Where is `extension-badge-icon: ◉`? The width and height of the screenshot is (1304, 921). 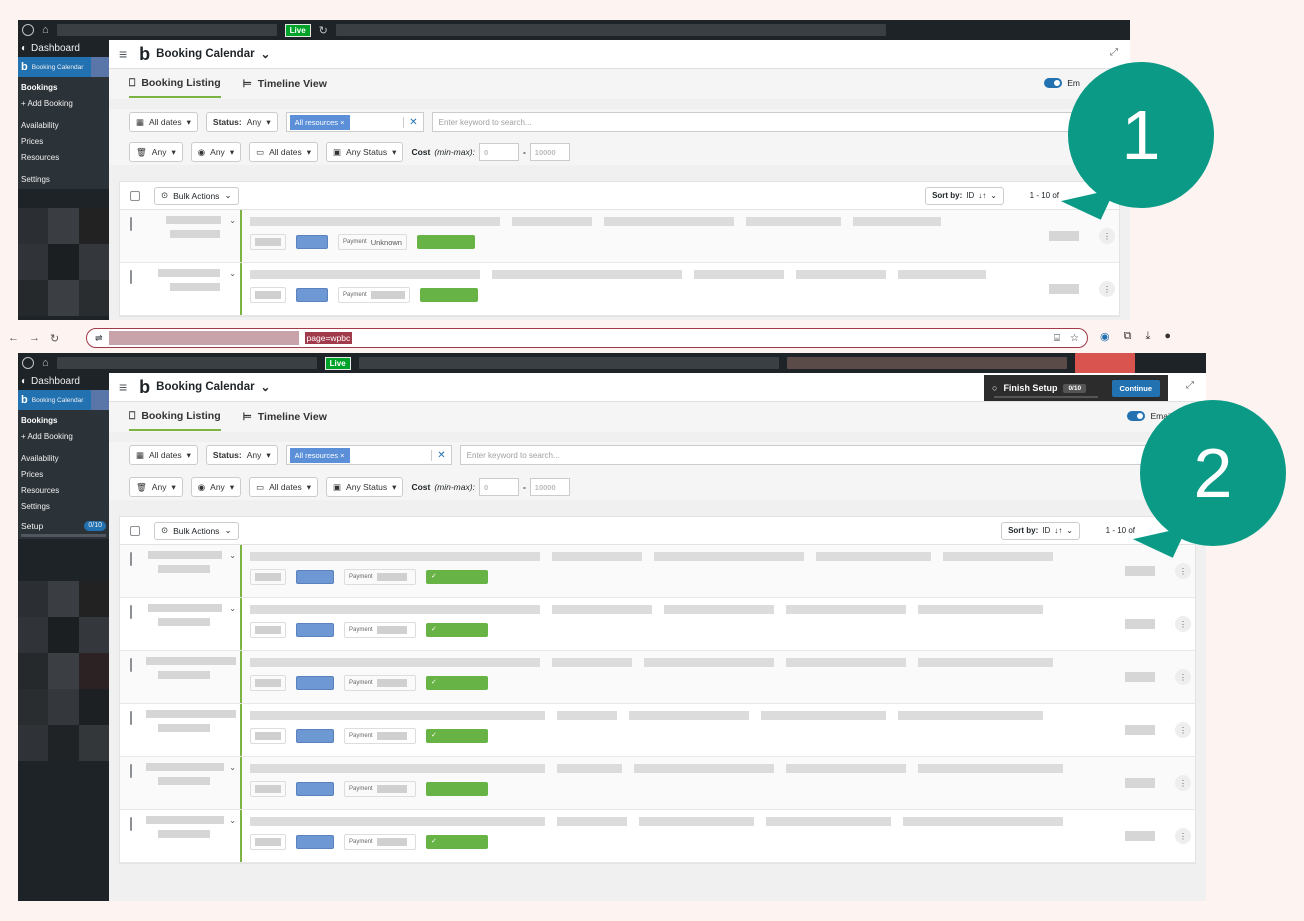
extension-badge-icon: ◉ is located at coordinates (1105, 336).